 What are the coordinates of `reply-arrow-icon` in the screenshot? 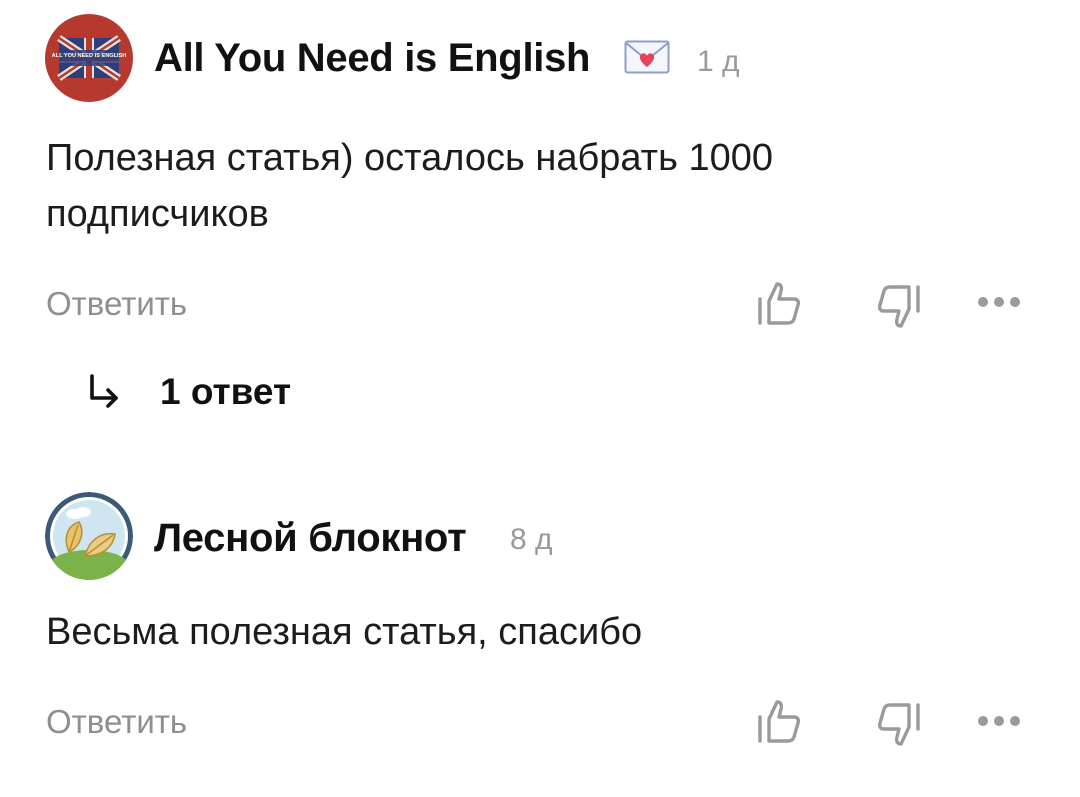 It's located at (104, 392).